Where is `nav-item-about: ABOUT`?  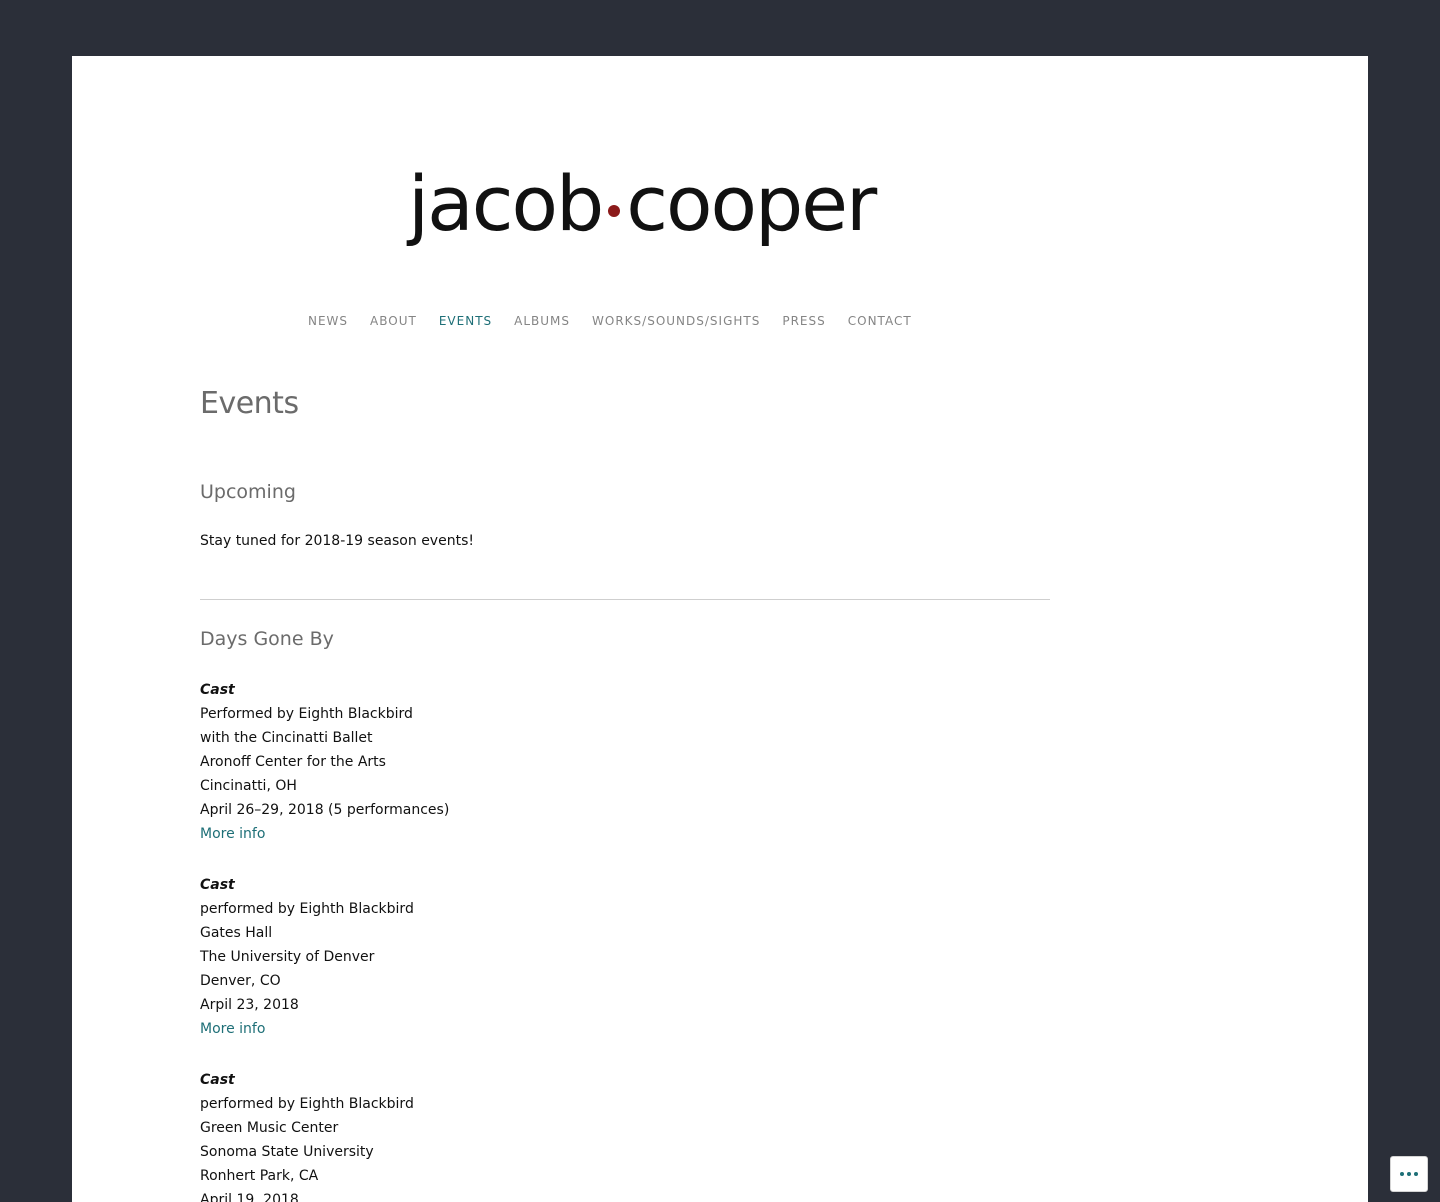
nav-item-about: ABOUT is located at coordinates (393, 321).